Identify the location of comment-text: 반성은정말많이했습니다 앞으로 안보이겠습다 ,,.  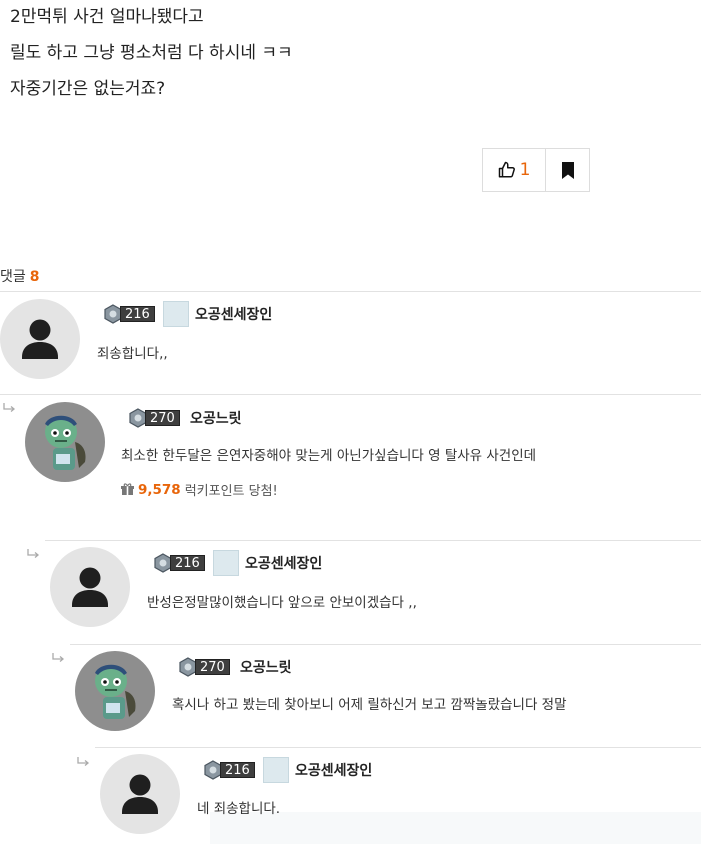
(282, 603).